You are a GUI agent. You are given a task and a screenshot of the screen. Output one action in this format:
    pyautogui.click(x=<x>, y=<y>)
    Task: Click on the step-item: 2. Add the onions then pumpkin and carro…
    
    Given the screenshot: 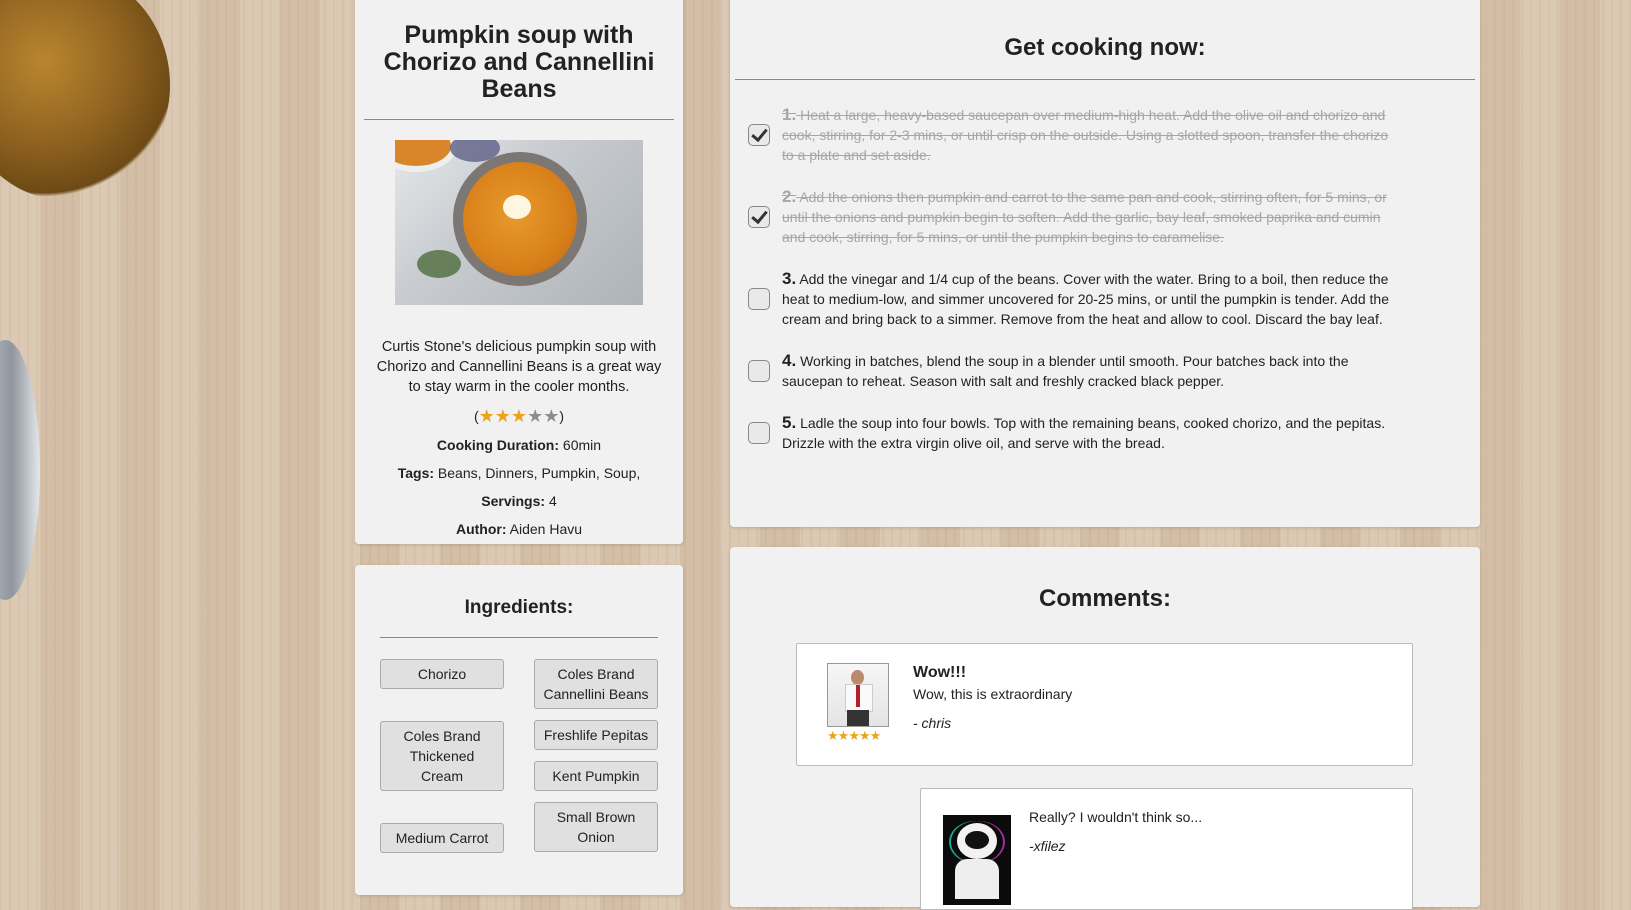 What is the action you would take?
    pyautogui.click(x=1105, y=217)
    